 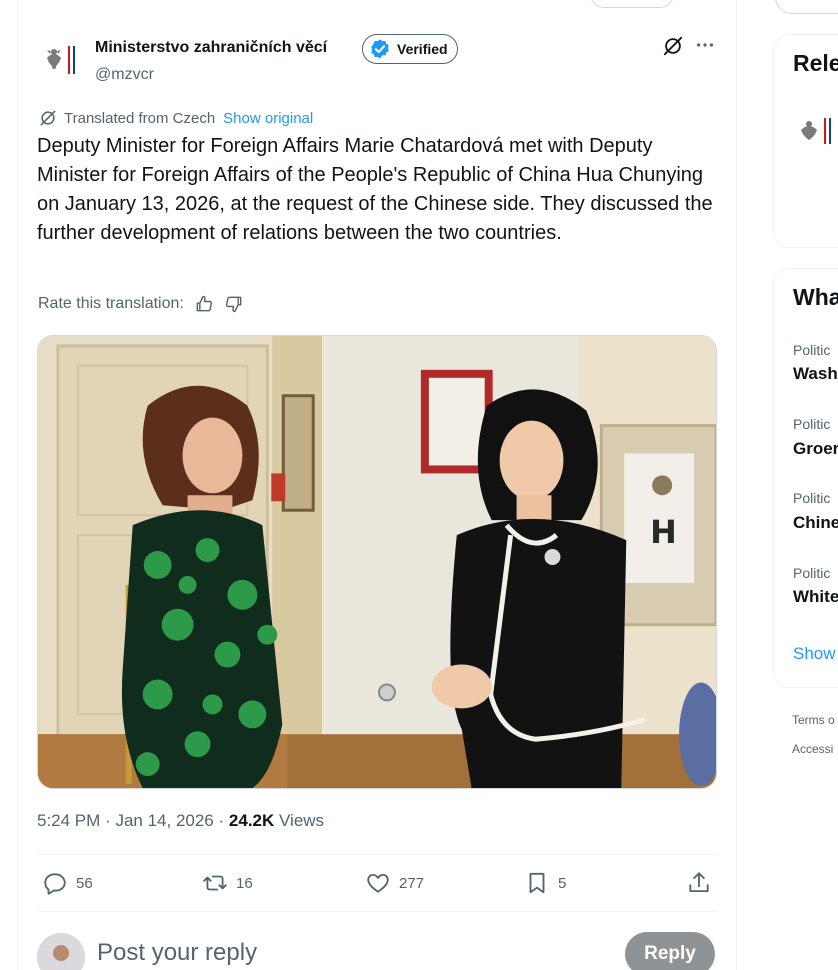 I want to click on share-action, so click(x=699, y=883).